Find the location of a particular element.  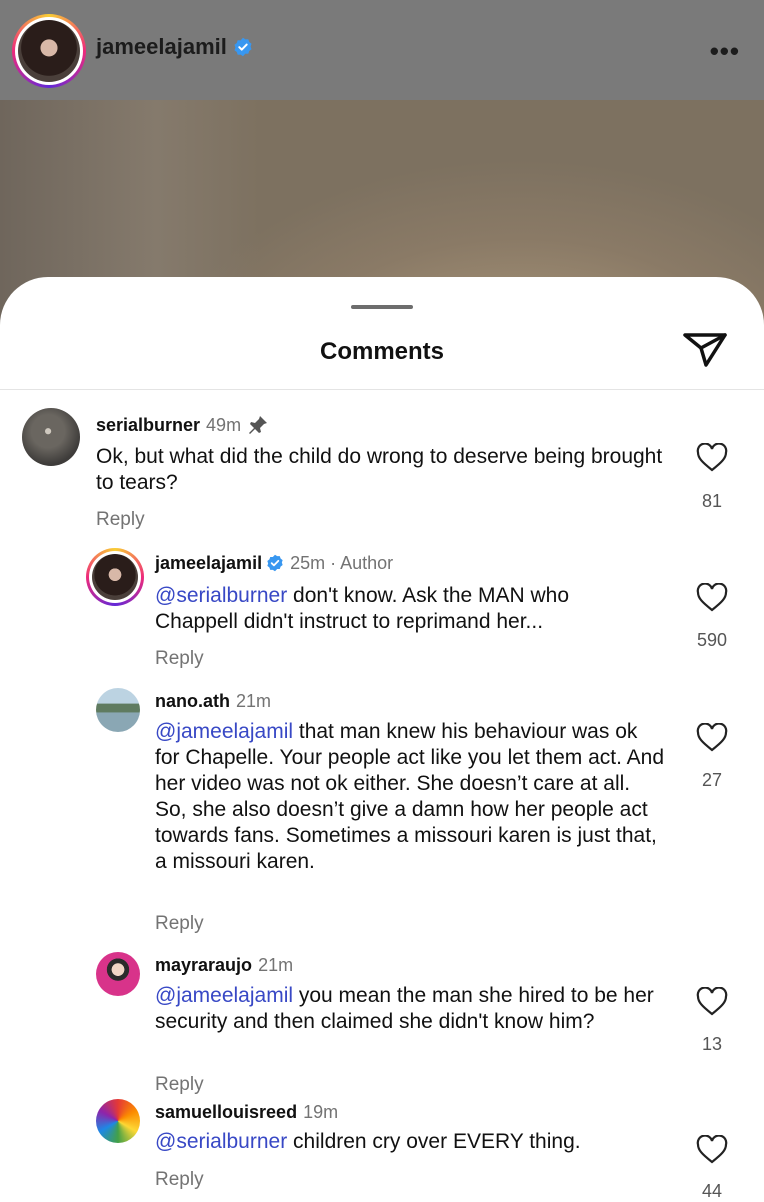

comment-header: serialburner 49m is located at coordinates (182, 425).